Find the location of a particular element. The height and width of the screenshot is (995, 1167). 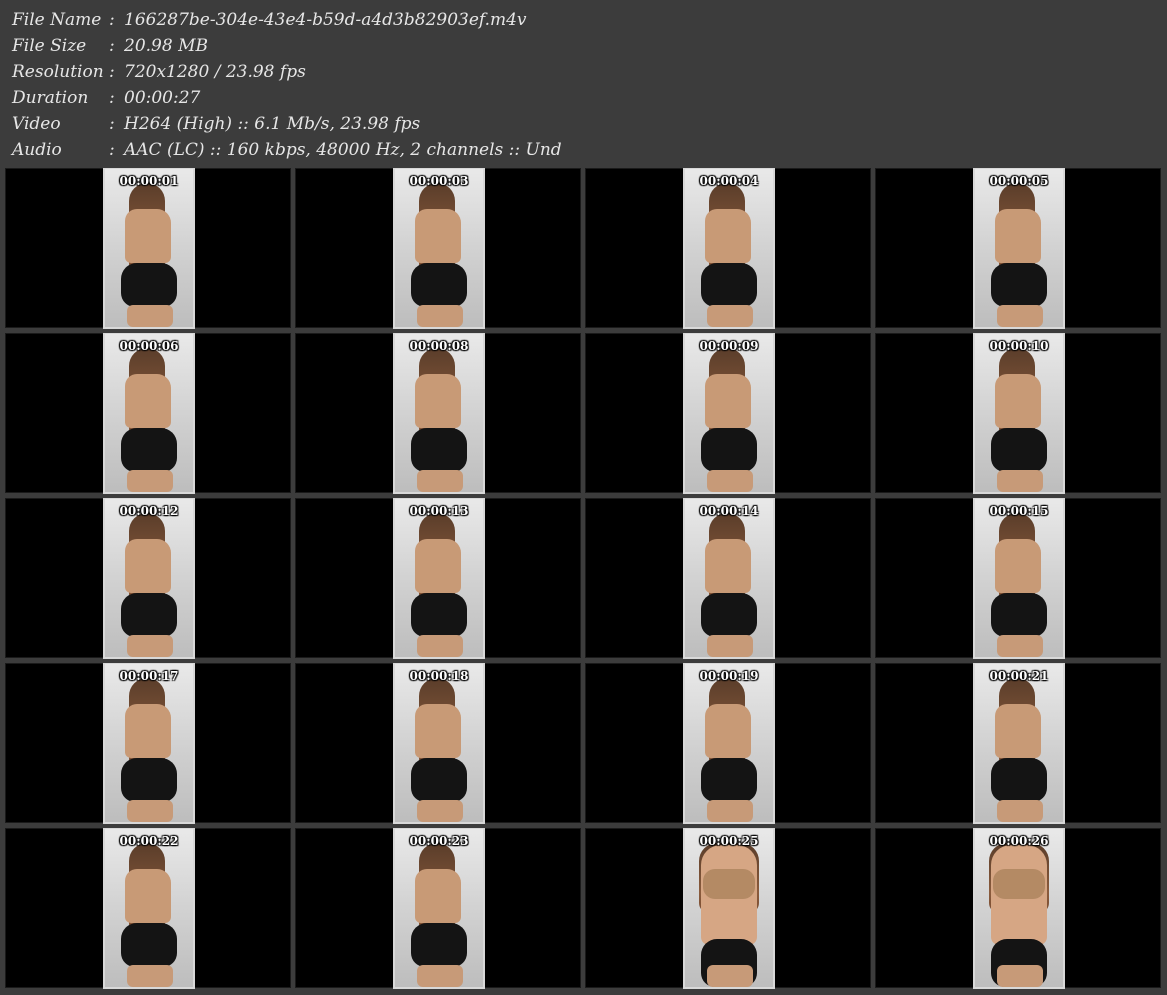

thumbnail-cell: 00:00:01 is located at coordinates (148, 248).